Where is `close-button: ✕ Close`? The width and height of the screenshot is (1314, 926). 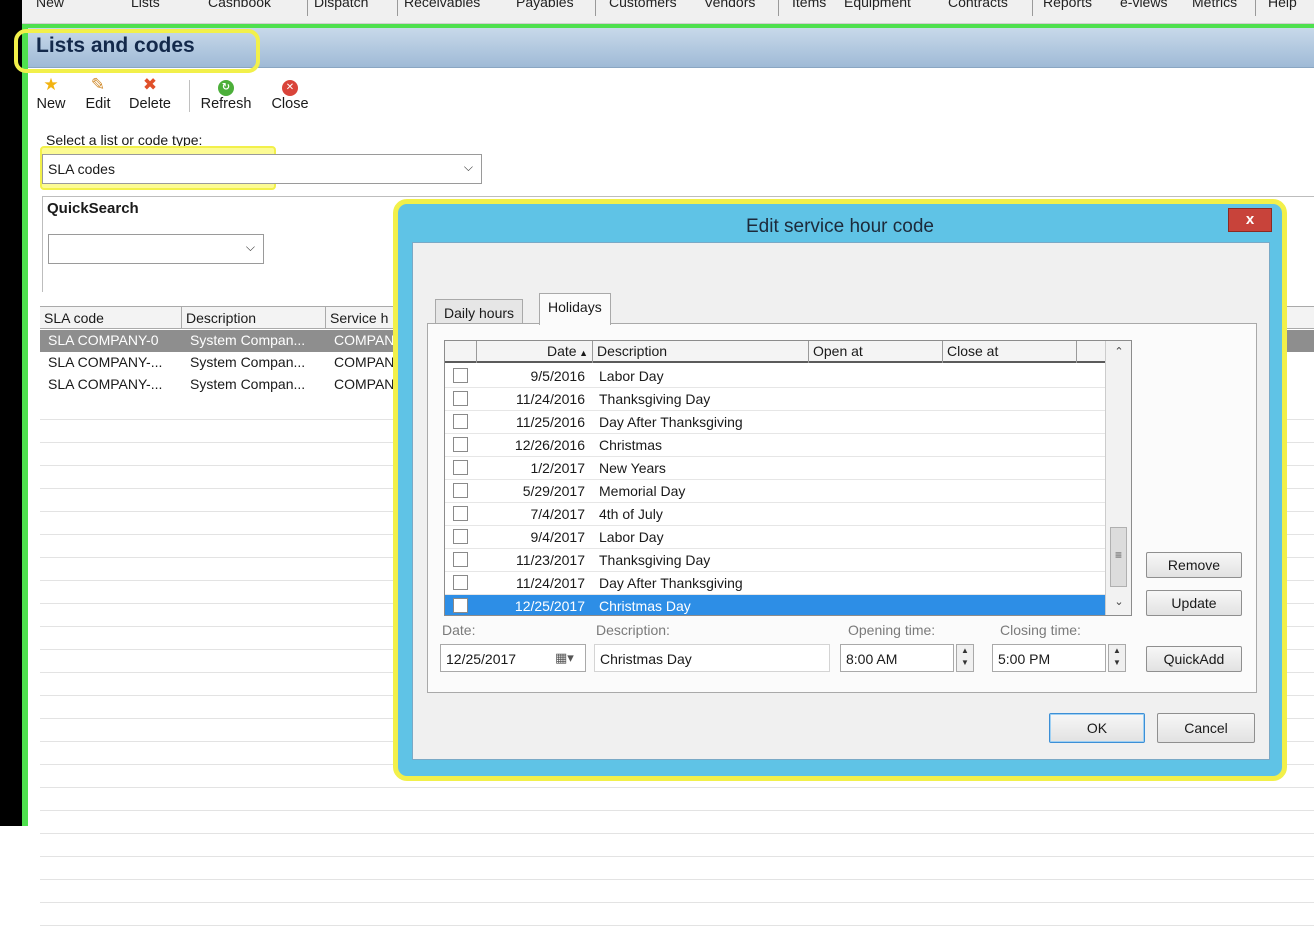 close-button: ✕ Close is located at coordinates (290, 91).